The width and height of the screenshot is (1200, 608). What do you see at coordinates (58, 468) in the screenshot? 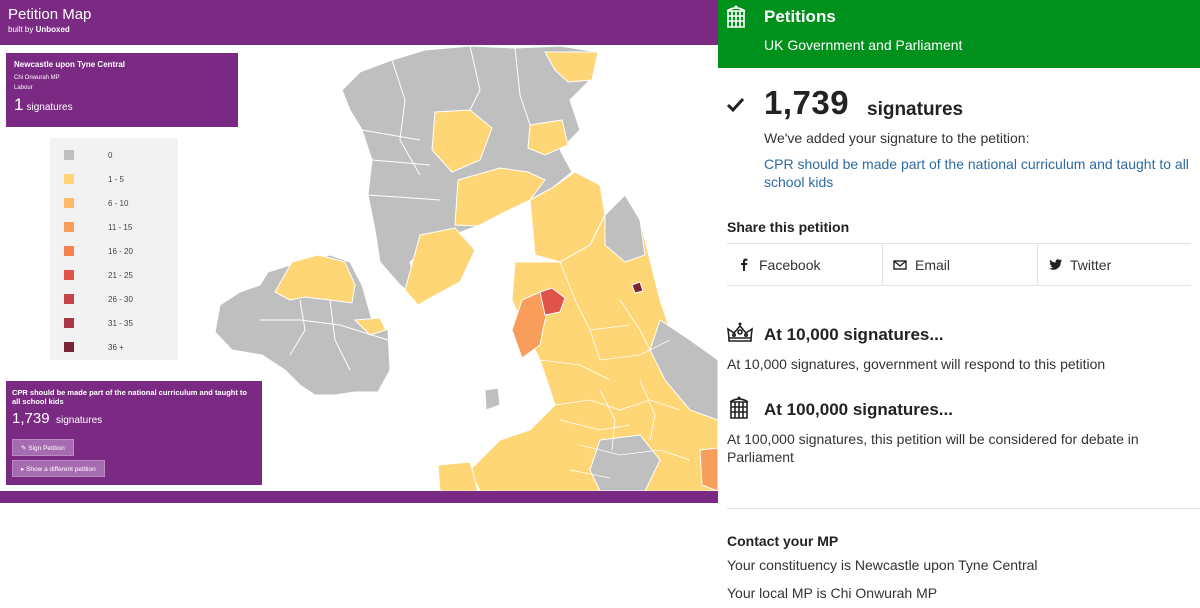
I see `show-different-petition-button: ▸ Show a different petition` at bounding box center [58, 468].